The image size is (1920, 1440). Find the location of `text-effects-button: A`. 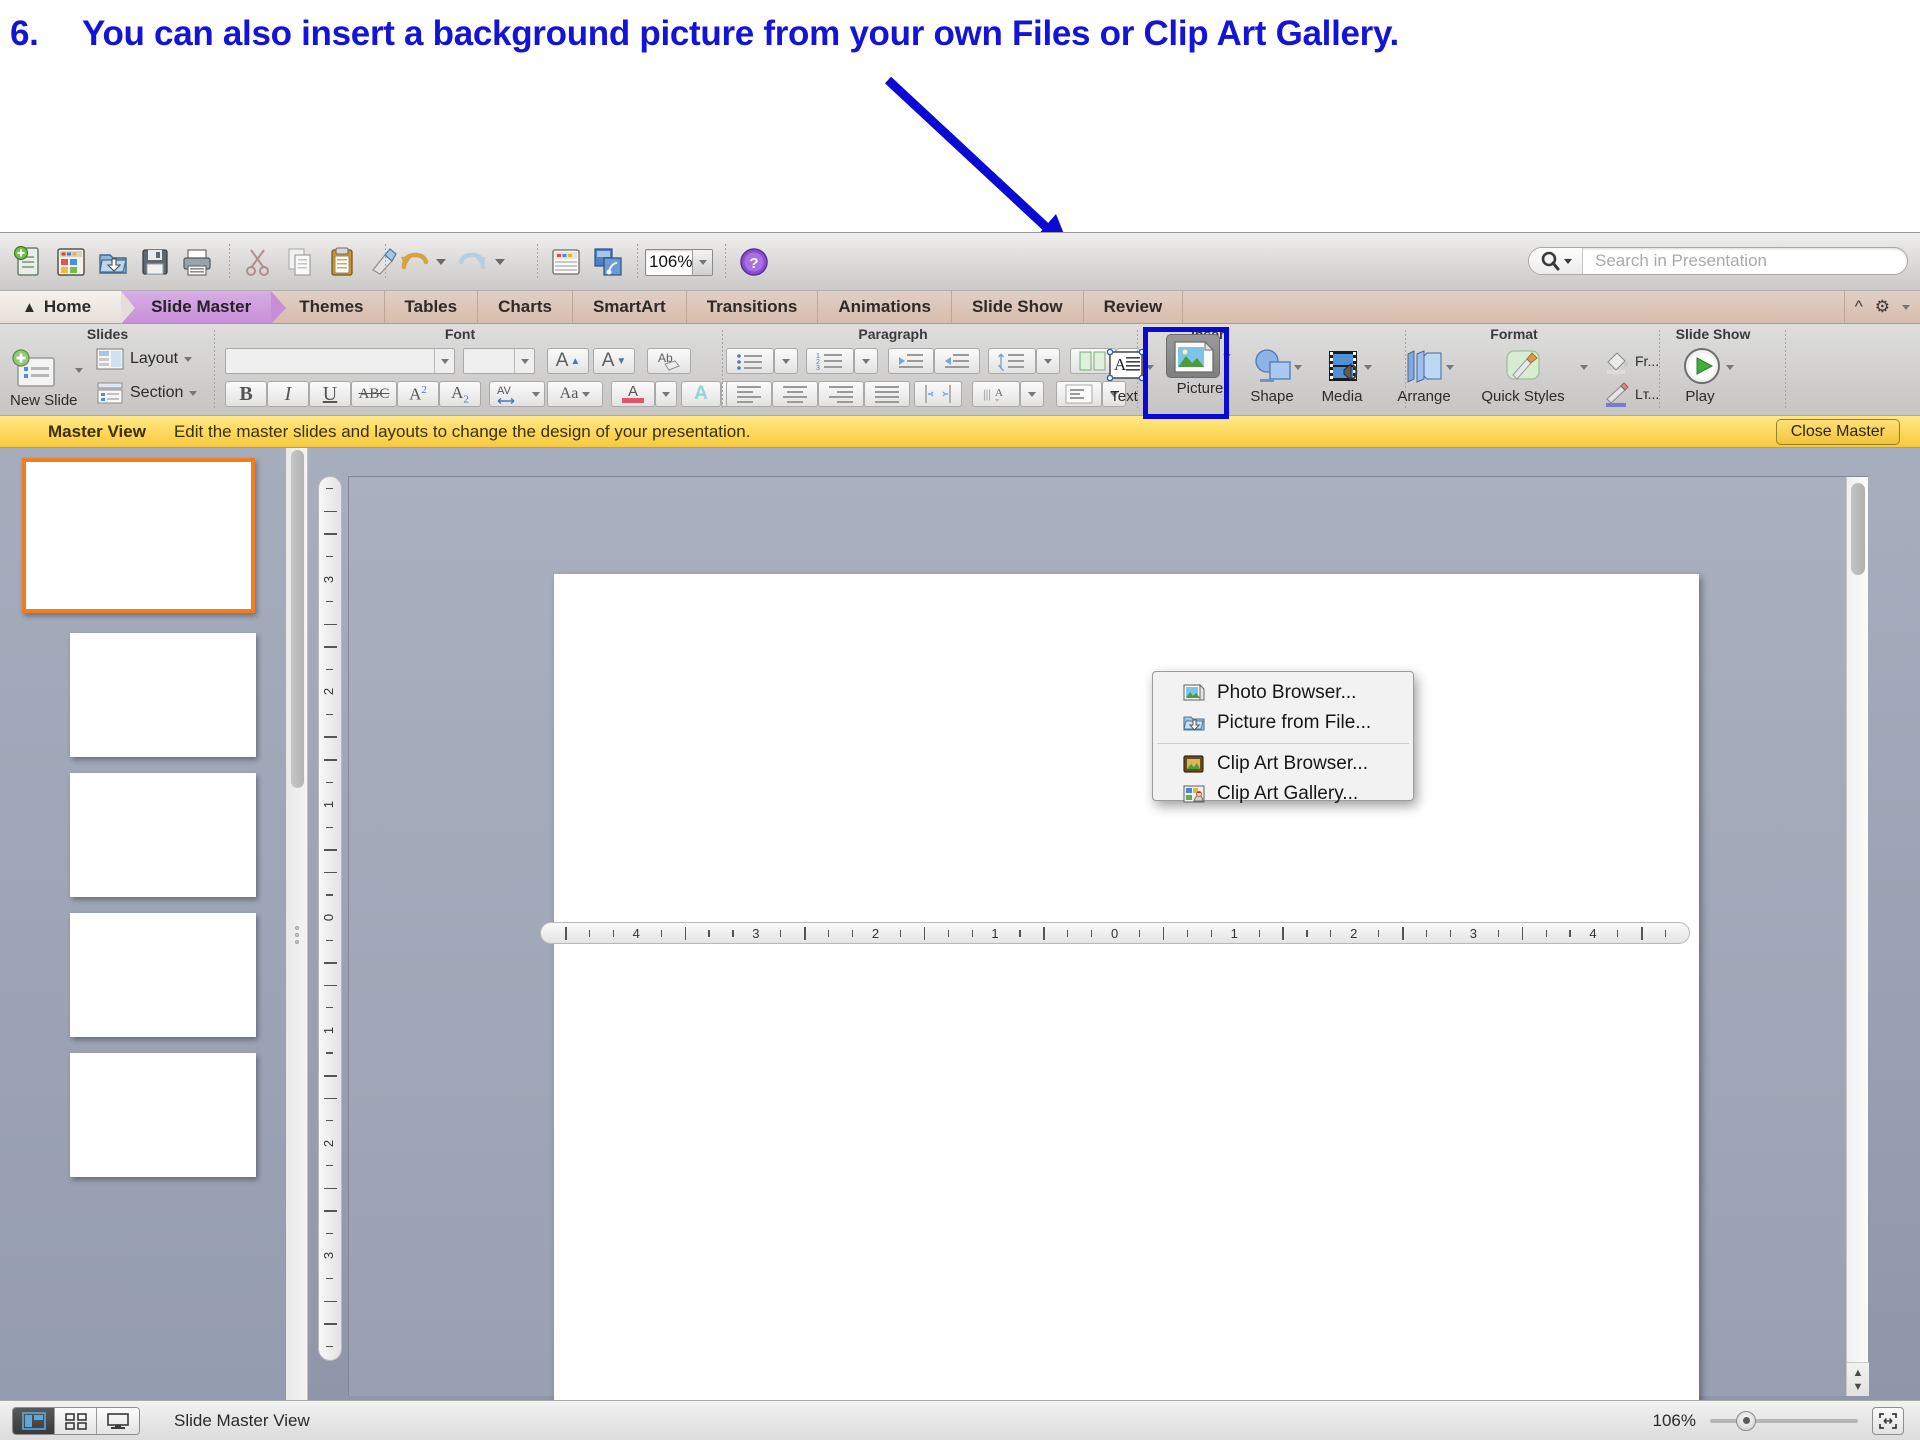

text-effects-button: A is located at coordinates (701, 394).